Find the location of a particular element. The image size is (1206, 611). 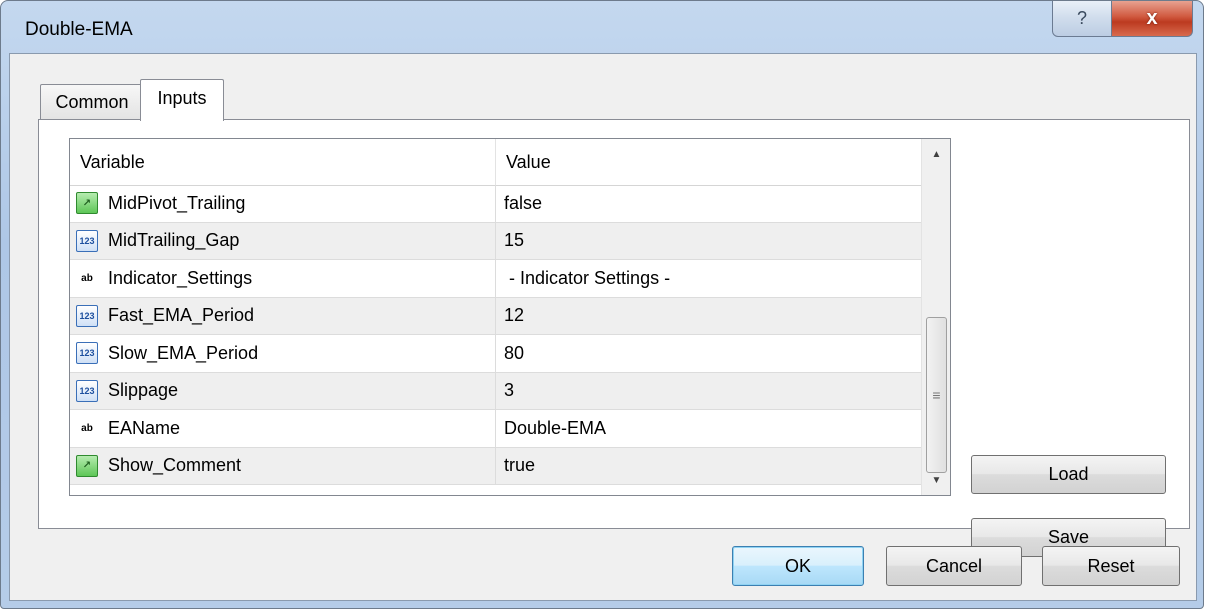

variable-name: Indicator_Settings is located at coordinates (180, 277).